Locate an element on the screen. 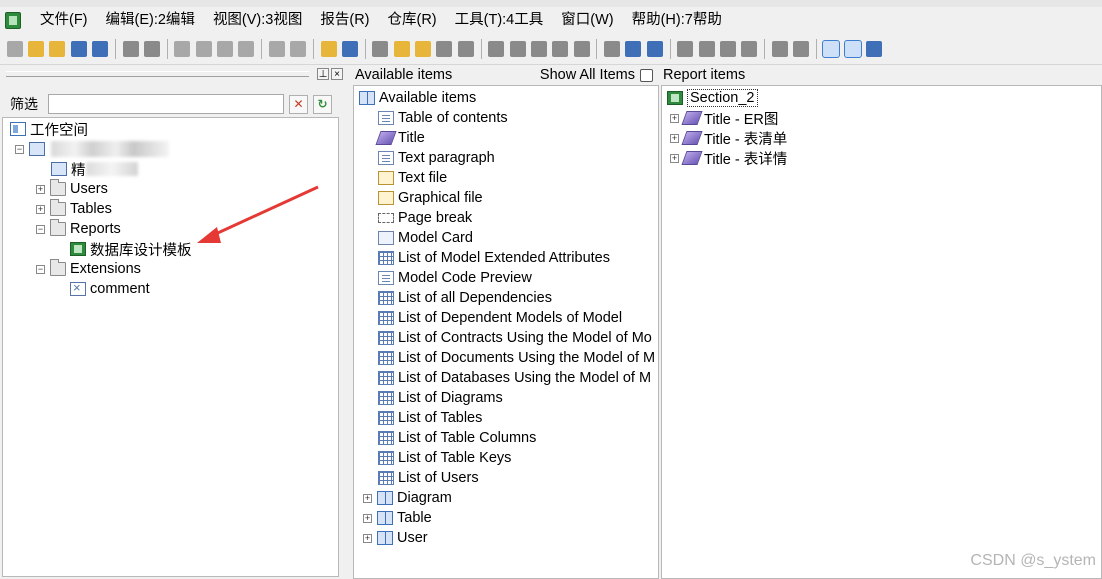 The image size is (1102, 579). list-item: List of Table Columns is located at coordinates (457, 438).